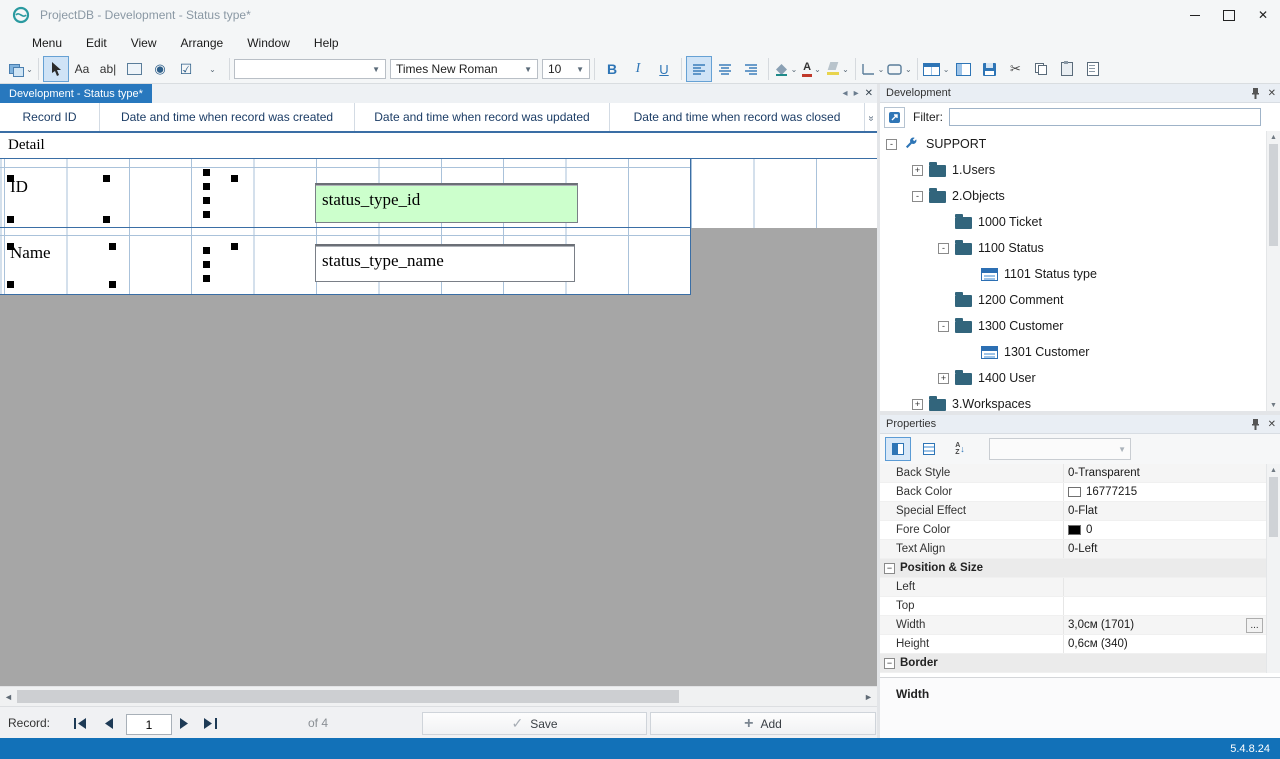 The width and height of the screenshot is (1280, 759). What do you see at coordinates (1165, 473) in the screenshot?
I see `property-value: 0-Transparent` at bounding box center [1165, 473].